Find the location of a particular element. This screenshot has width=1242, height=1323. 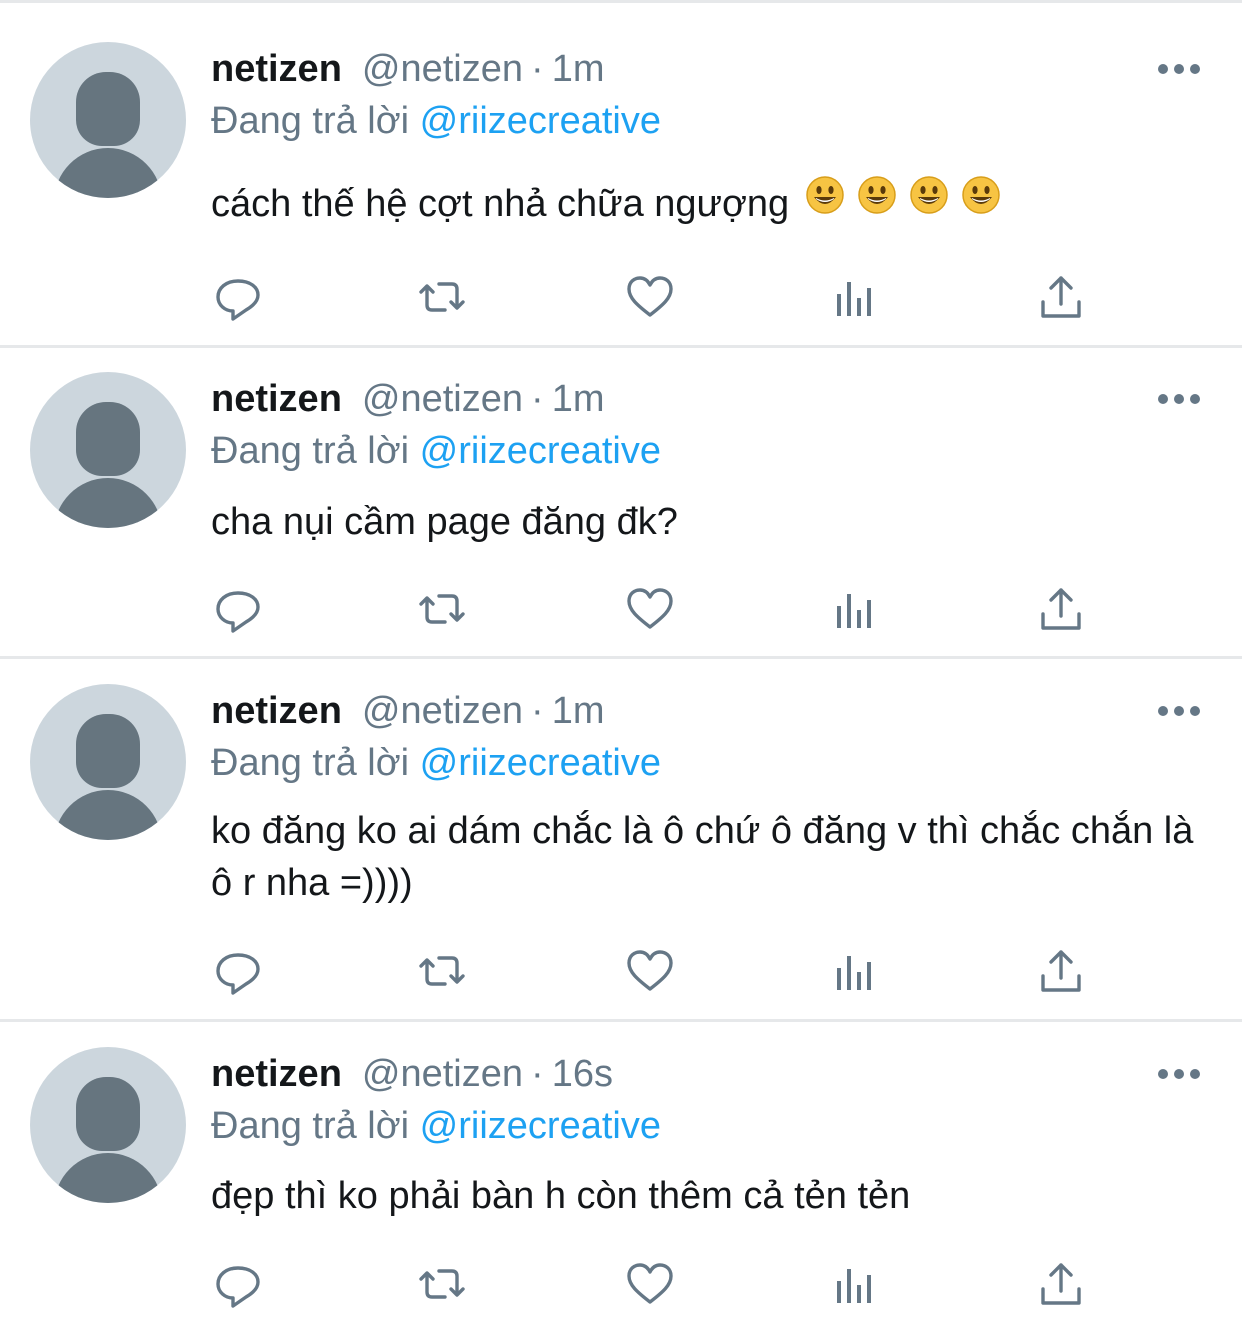

tweet-text: cha nụi cầm page đăng đk? is located at coordinates (444, 522).